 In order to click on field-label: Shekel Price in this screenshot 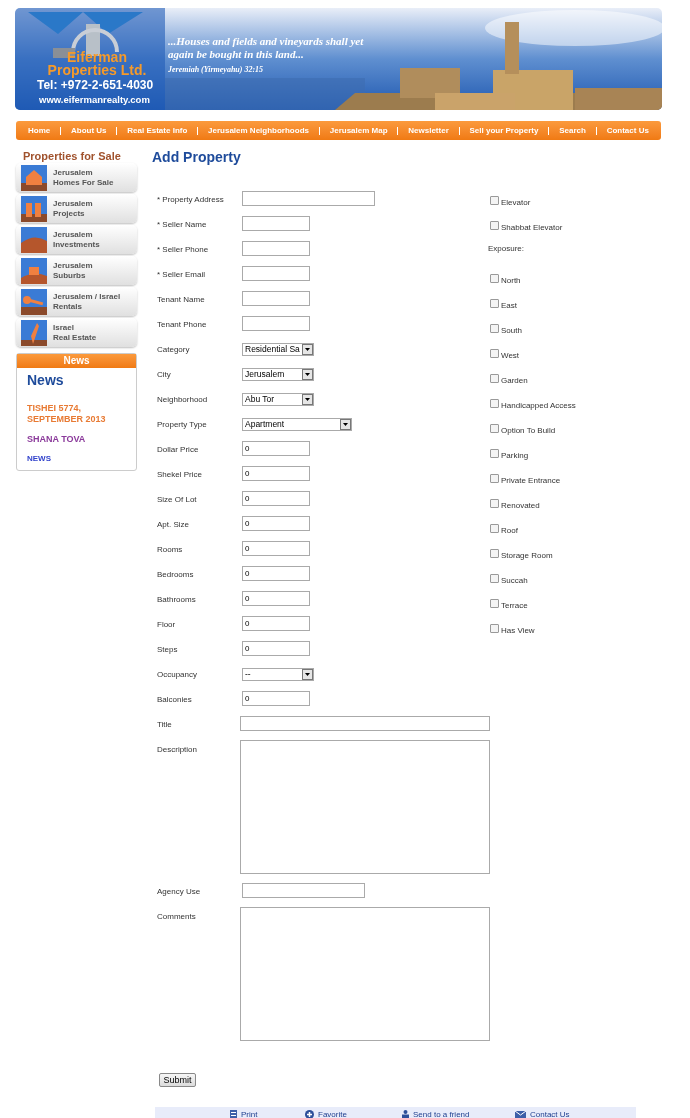, I will do `click(179, 475)`.